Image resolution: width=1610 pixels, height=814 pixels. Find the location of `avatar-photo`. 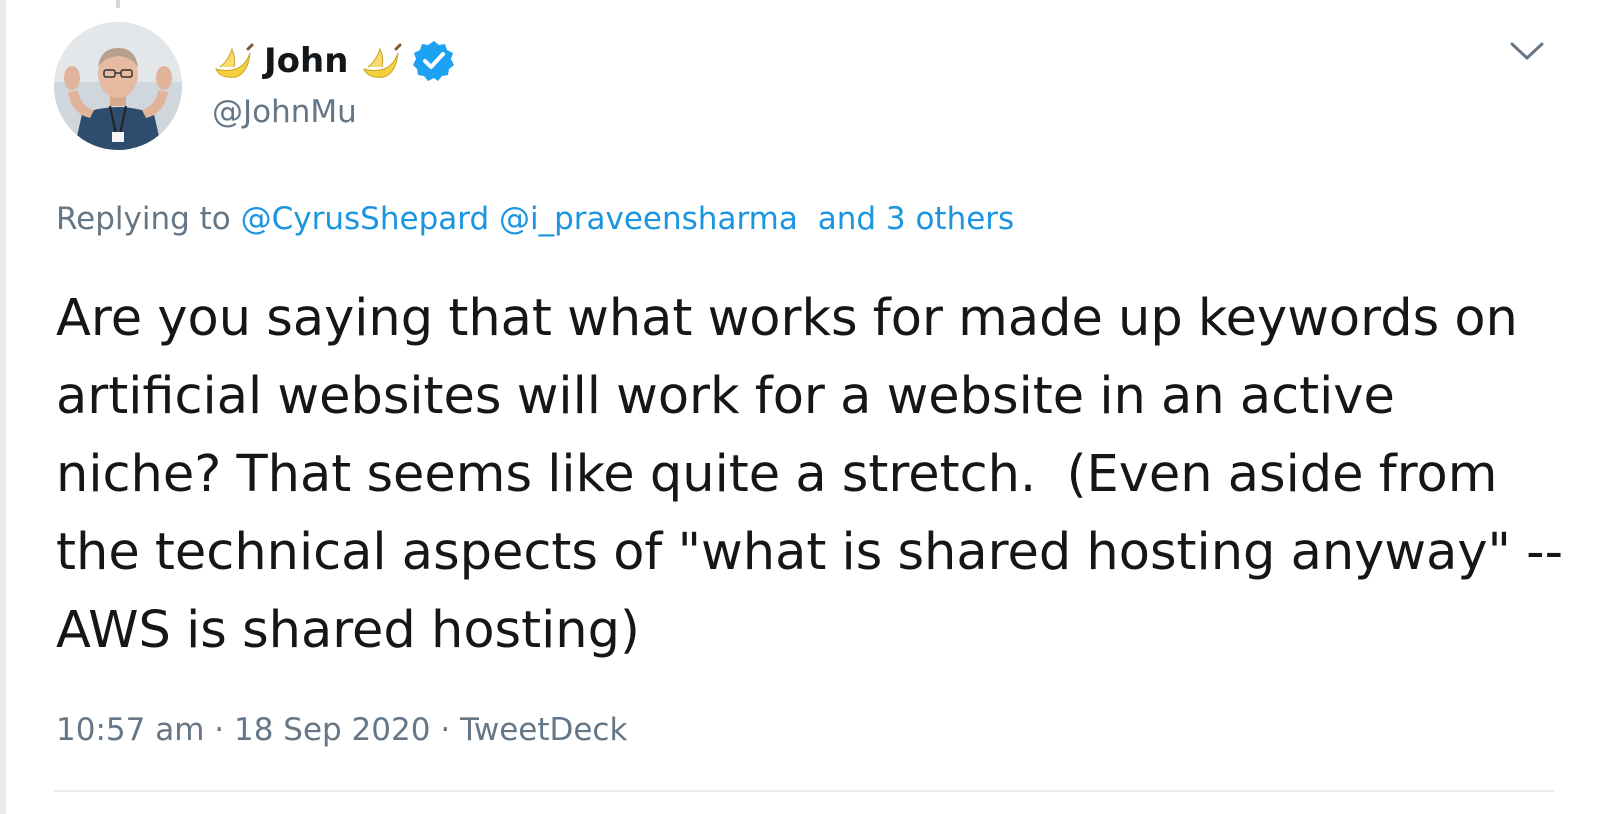

avatar-photo is located at coordinates (118, 86).